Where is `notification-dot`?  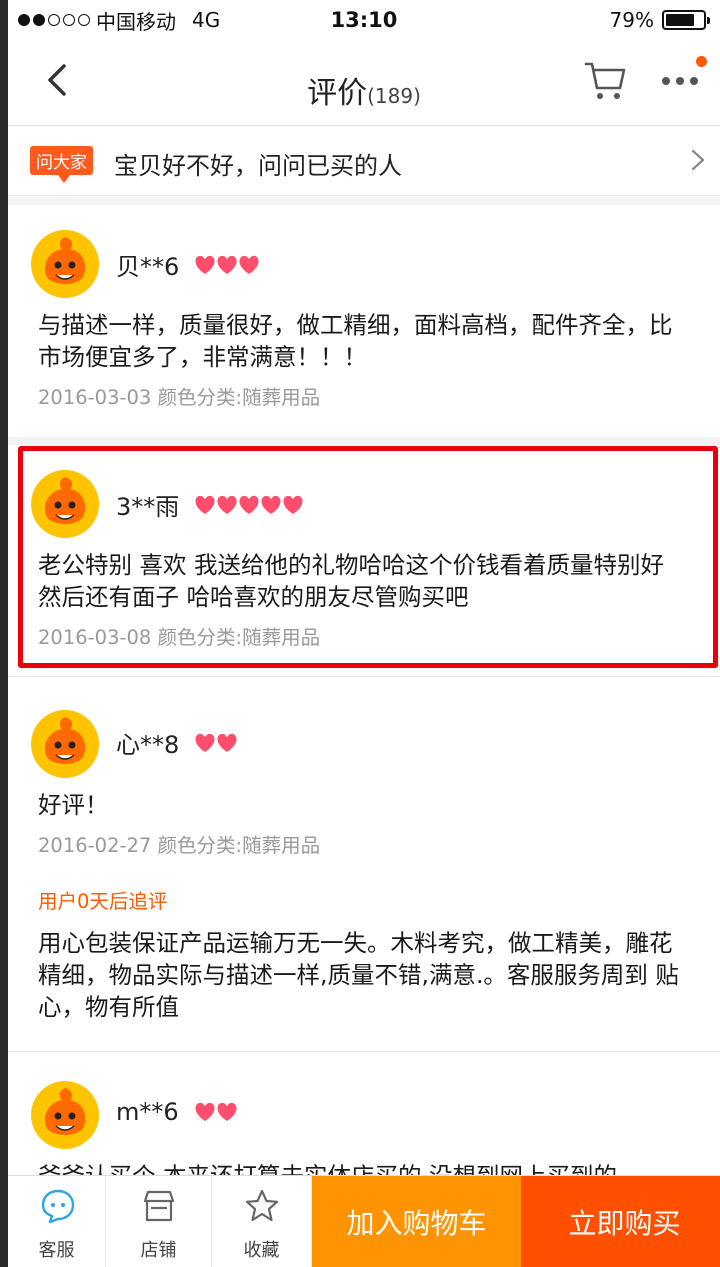 notification-dot is located at coordinates (701, 61).